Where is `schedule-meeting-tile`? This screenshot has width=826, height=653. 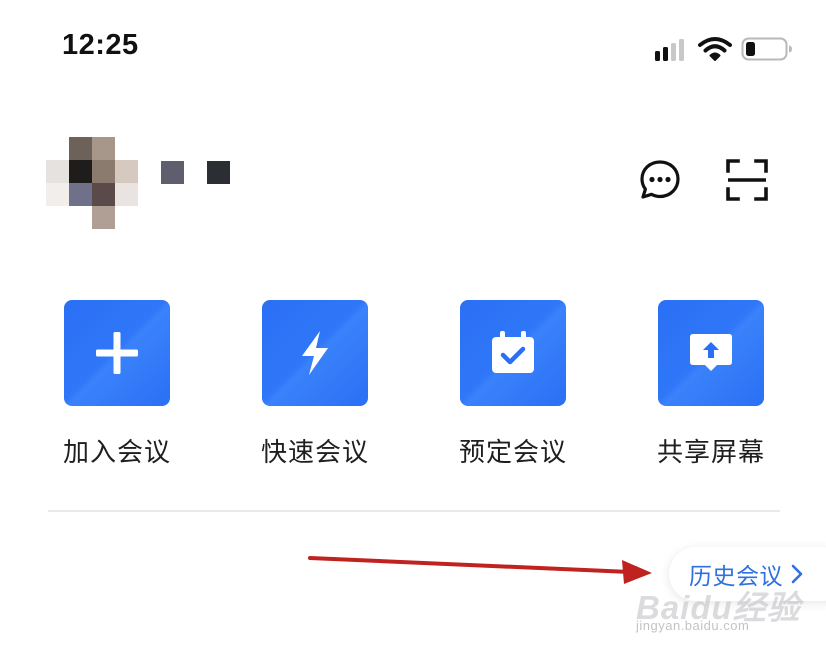
schedule-meeting-tile is located at coordinates (513, 353).